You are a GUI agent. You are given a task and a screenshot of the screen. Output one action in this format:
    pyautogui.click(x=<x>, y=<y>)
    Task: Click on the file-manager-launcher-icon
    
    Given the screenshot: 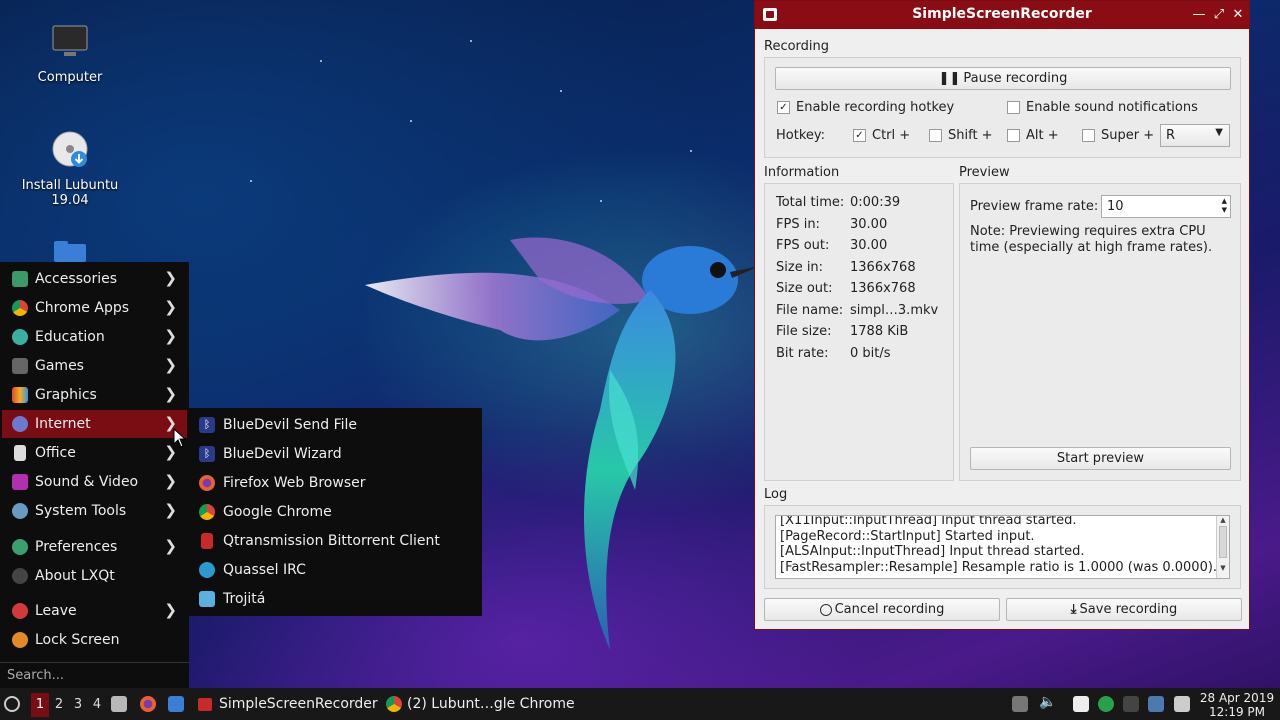 What is the action you would take?
    pyautogui.click(x=119, y=704)
    